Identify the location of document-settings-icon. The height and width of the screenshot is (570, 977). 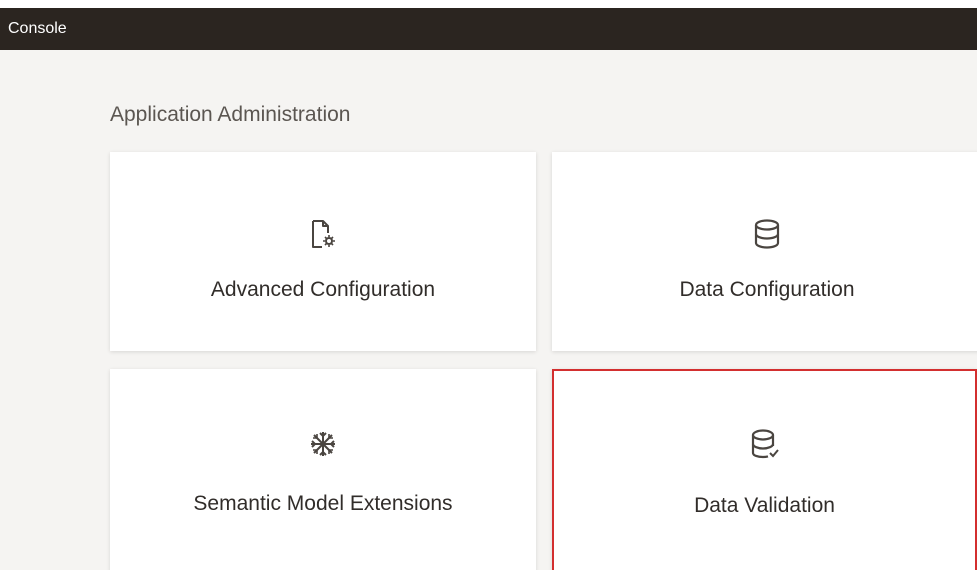
(323, 234).